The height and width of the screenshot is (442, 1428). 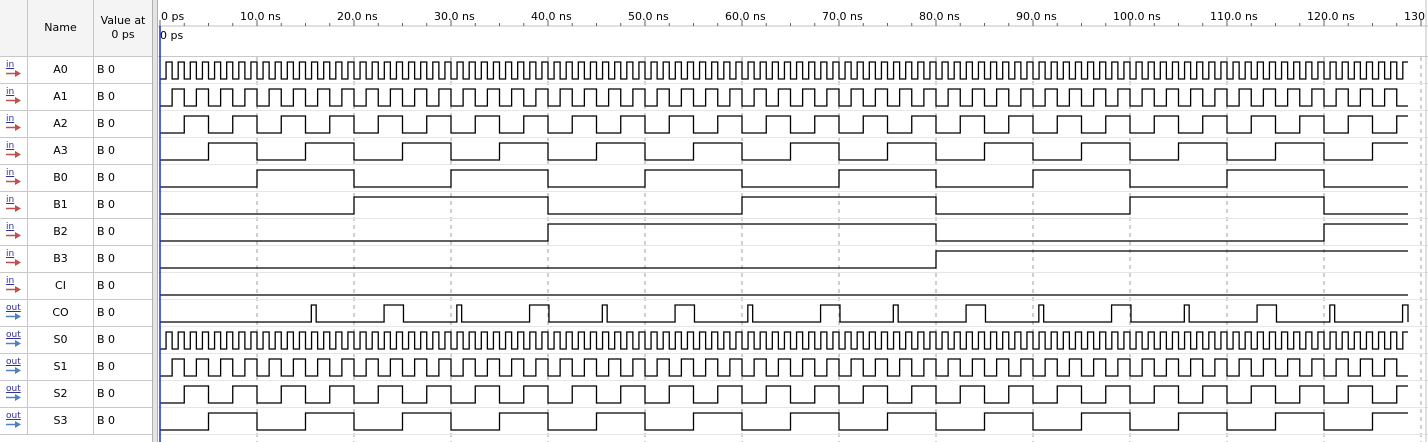 I want to click on signal-row-a2: in A2 B 0, so click(x=76, y=124).